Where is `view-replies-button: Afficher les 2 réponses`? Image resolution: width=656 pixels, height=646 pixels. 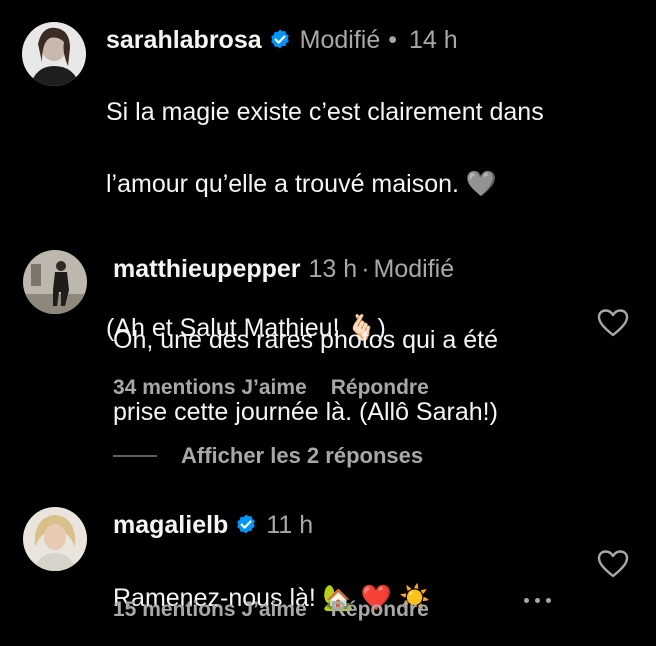
view-replies-button: Afficher les 2 réponses is located at coordinates (268, 456).